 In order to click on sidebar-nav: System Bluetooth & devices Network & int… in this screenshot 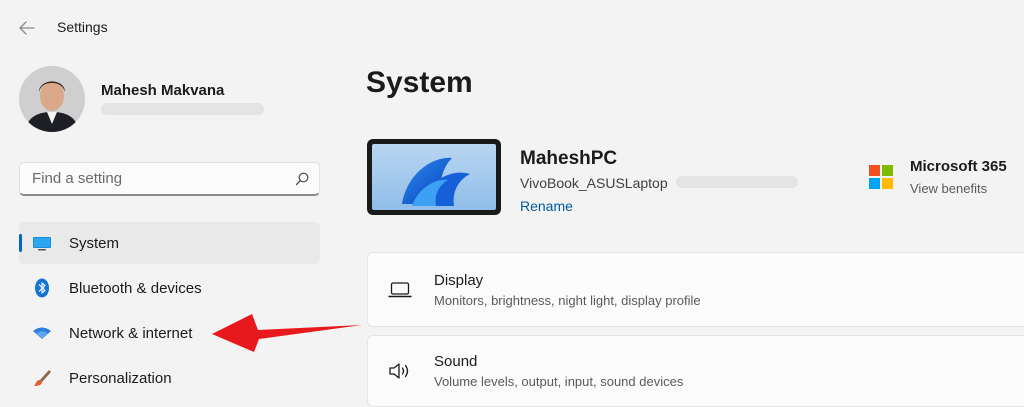, I will do `click(169, 312)`.